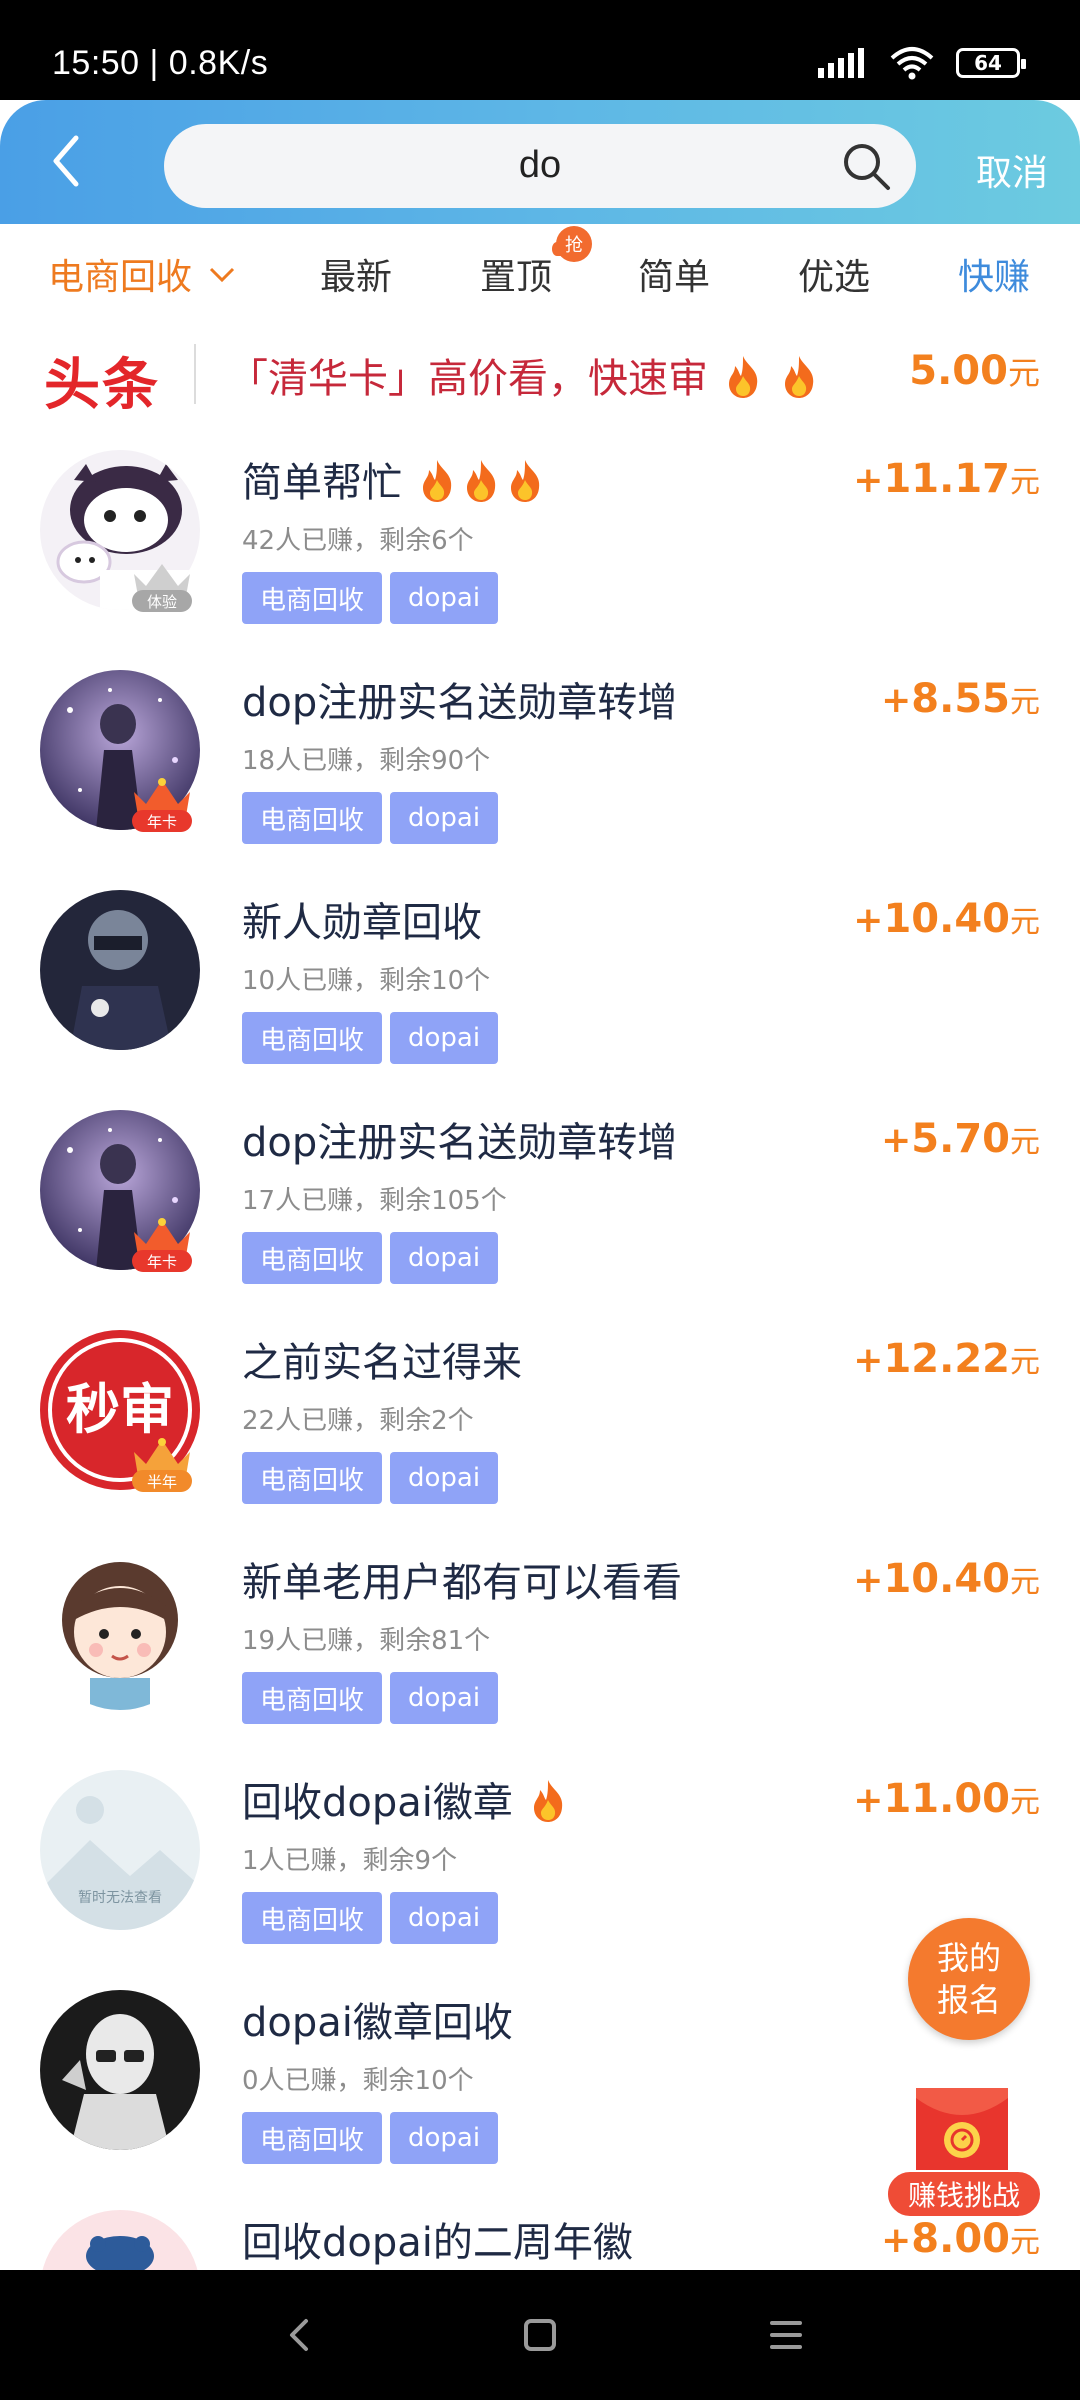 The width and height of the screenshot is (1080, 2400). Describe the element at coordinates (358, 541) in the screenshot. I see `task-meta: 42人已赚，剩余6个` at that location.